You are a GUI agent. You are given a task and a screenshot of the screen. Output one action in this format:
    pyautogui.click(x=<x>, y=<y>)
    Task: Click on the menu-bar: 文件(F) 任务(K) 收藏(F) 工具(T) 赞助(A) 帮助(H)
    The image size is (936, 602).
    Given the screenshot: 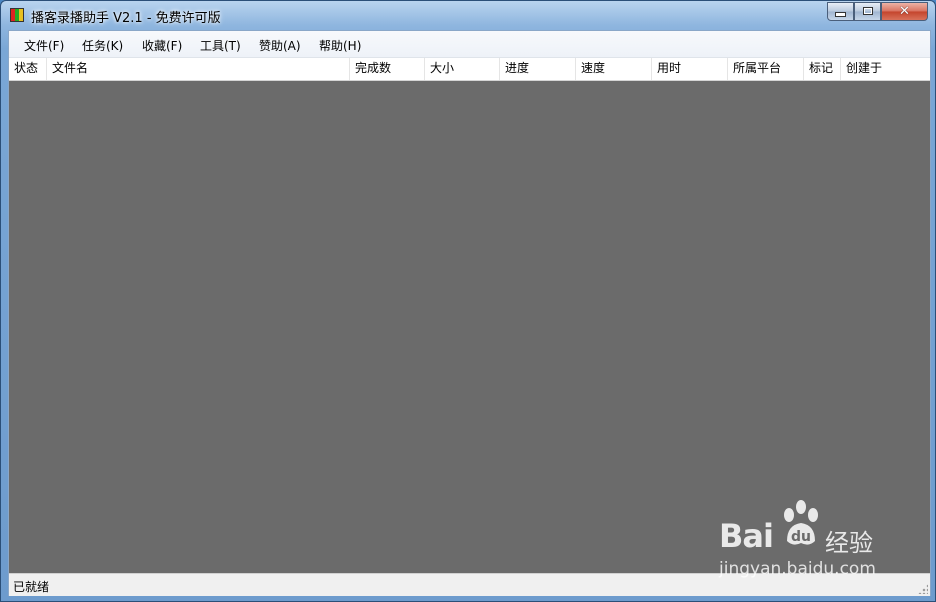 What is the action you would take?
    pyautogui.click(x=469, y=44)
    